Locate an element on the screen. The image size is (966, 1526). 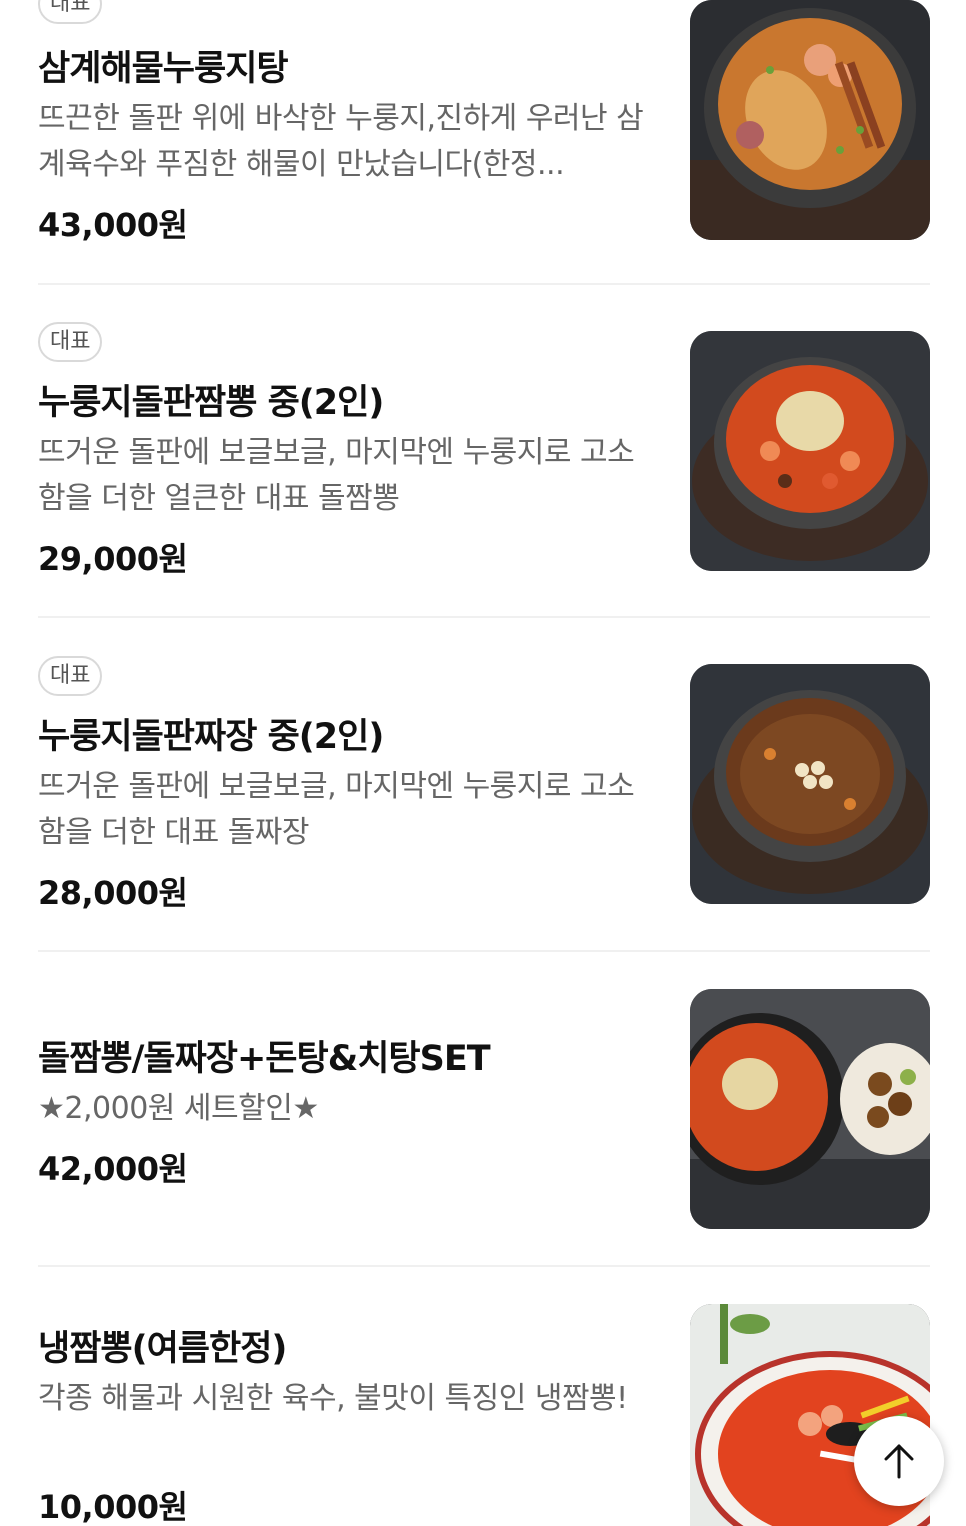
menu-item-name: 누룽지돌판짬뽕 중(2인) is located at coordinates (211, 403).